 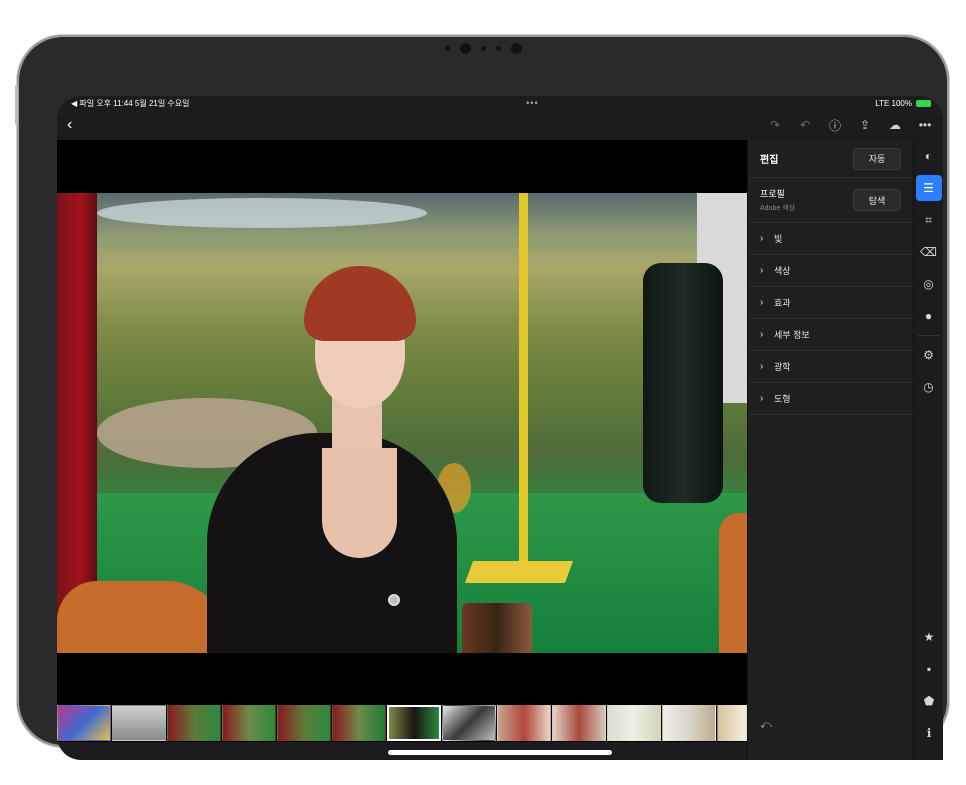 I want to click on profile-row: 프로필 Adobe 색상 탐색, so click(x=830, y=200).